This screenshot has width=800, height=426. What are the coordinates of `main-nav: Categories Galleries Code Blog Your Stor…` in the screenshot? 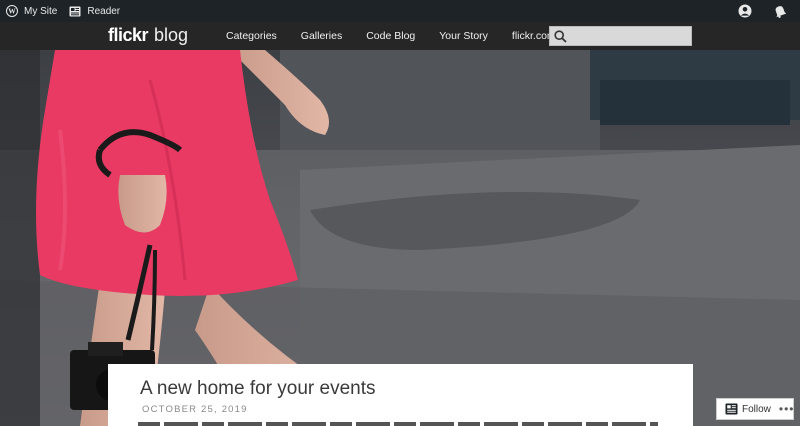 It's located at (403, 36).